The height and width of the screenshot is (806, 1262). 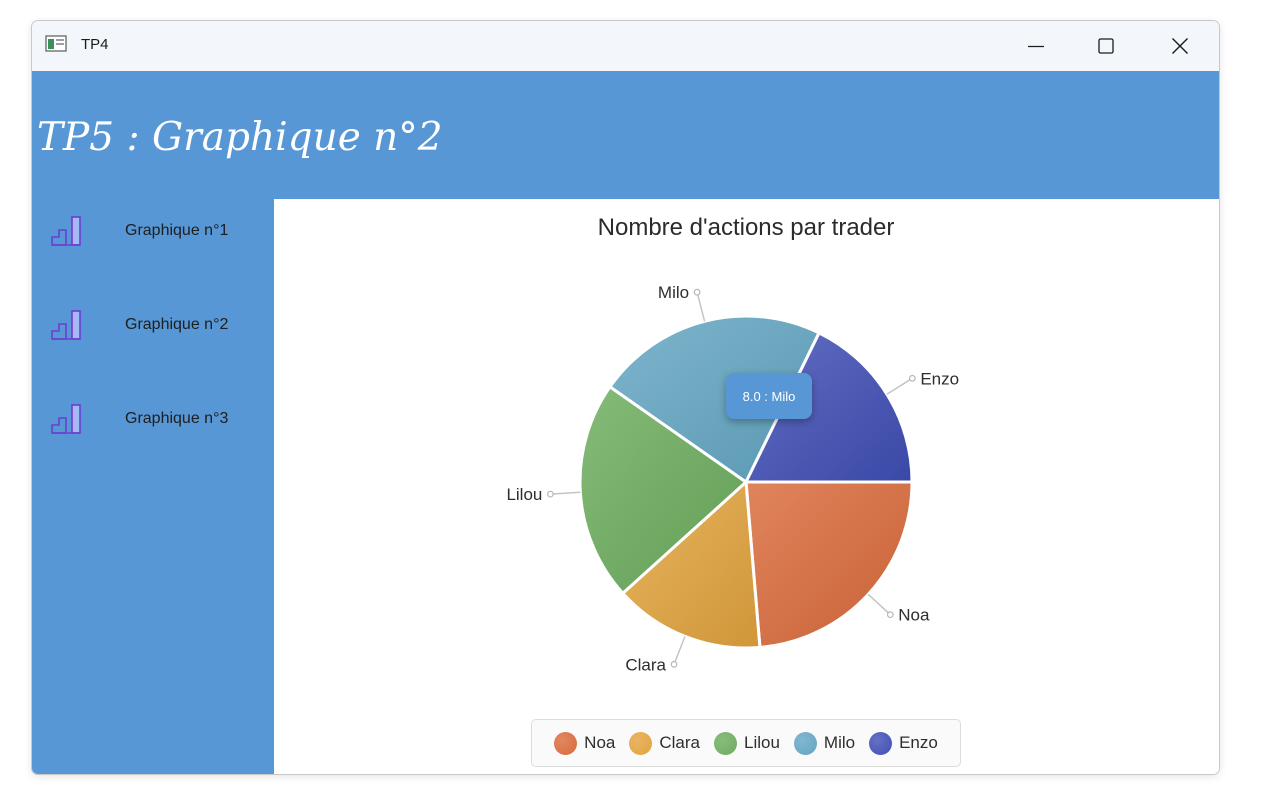 I want to click on slice-label-noa: Noa, so click(x=914, y=615).